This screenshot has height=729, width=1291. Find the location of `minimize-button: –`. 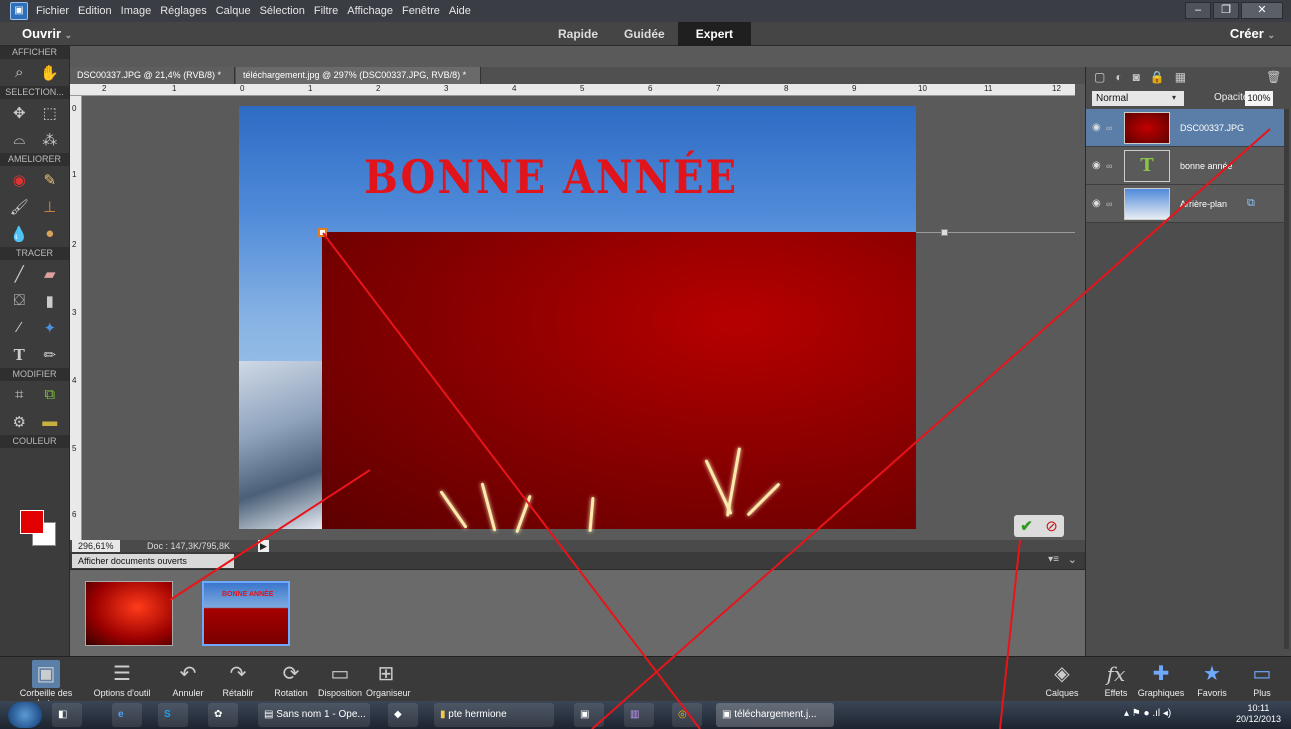

minimize-button: – is located at coordinates (1198, 10).